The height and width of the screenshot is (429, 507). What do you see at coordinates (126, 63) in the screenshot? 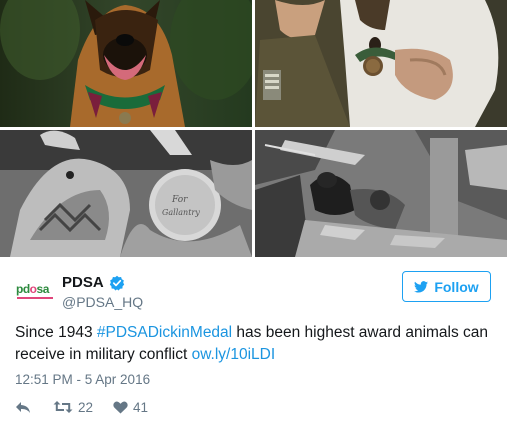
I see `photo-dog-with-medal` at bounding box center [126, 63].